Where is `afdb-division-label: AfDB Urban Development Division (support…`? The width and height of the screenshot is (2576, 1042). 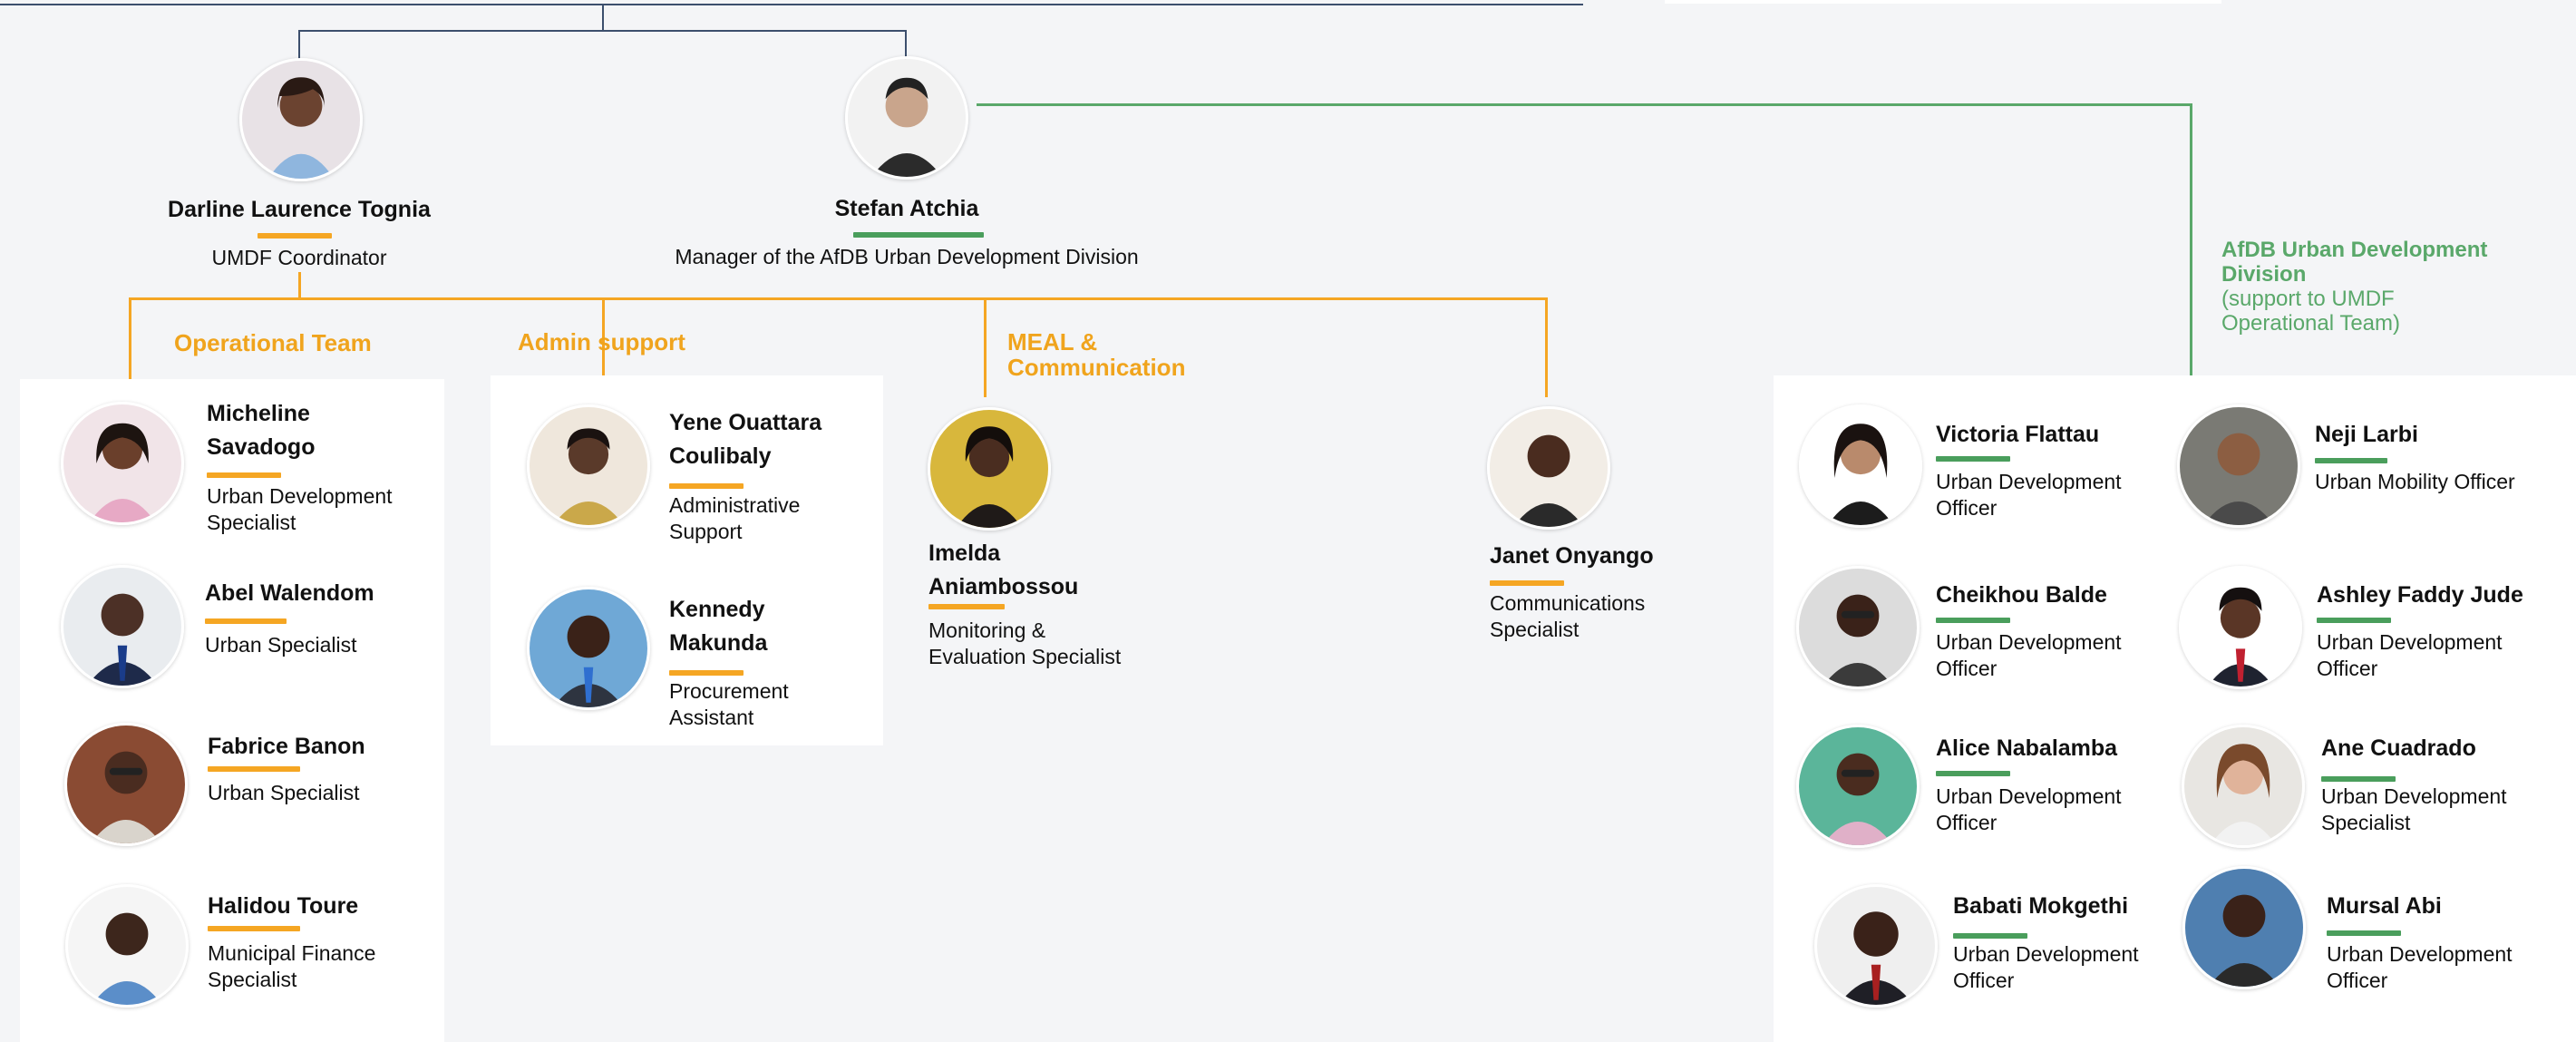 afdb-division-label: AfDB Urban Development Division (support… is located at coordinates (2366, 287).